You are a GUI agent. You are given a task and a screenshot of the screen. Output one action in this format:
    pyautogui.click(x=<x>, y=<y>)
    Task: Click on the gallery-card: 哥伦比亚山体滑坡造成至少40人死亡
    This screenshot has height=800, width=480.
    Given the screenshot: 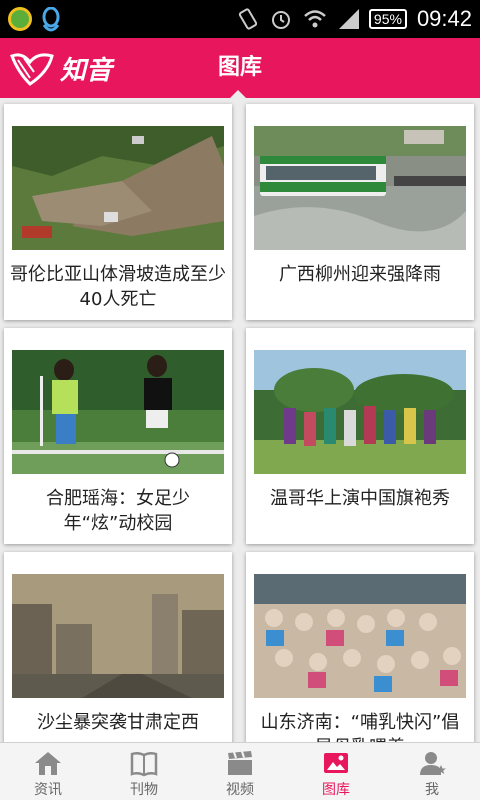 What is the action you would take?
    pyautogui.click(x=118, y=212)
    